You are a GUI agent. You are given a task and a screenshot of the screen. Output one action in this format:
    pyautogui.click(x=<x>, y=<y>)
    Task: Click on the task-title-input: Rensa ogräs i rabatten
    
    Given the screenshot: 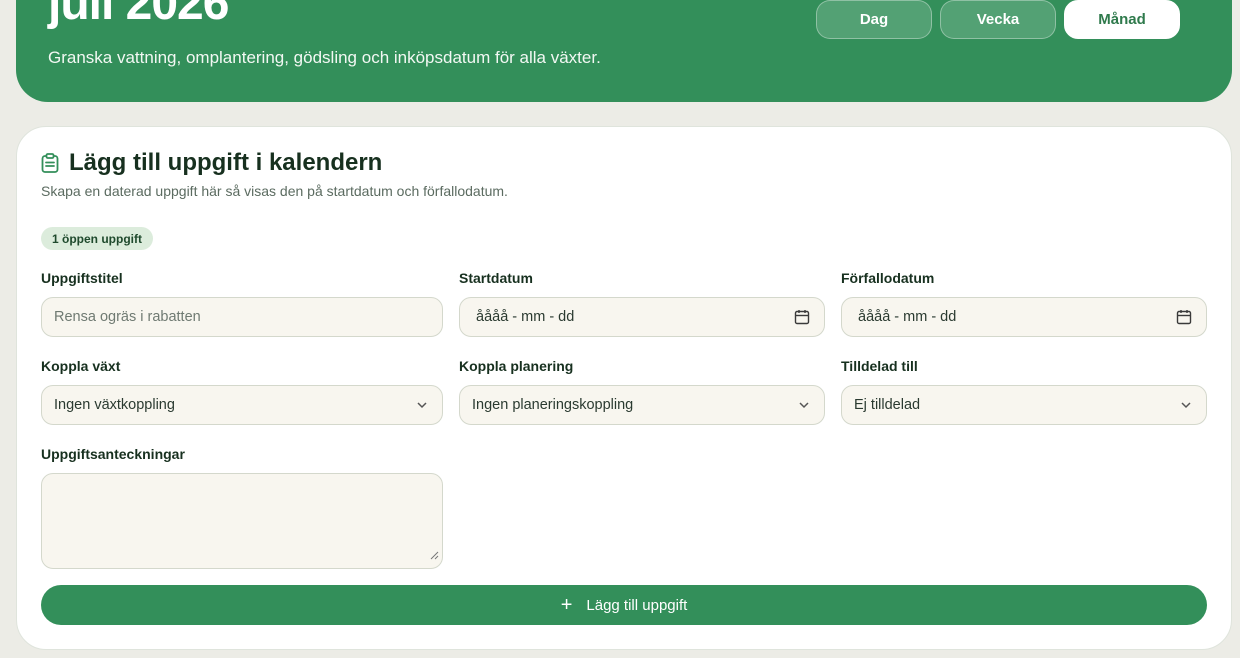 What is the action you would take?
    pyautogui.click(x=242, y=317)
    